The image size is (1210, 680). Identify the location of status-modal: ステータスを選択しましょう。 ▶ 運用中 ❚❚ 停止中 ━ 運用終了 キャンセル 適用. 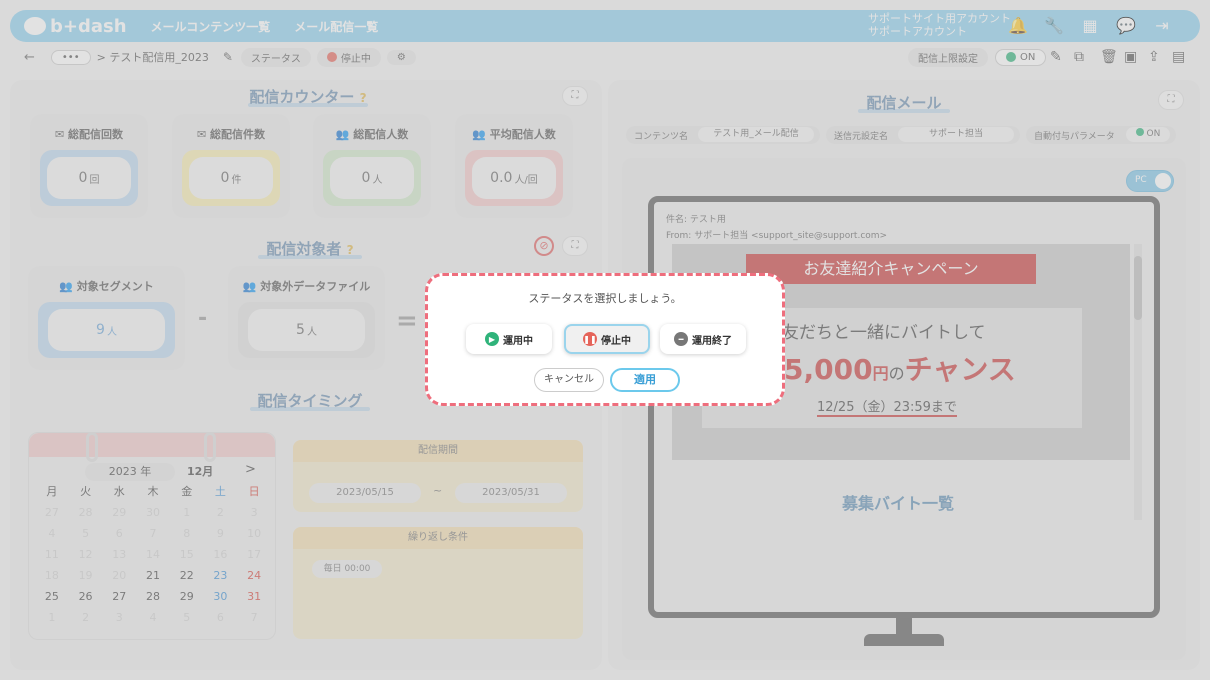
(605, 339).